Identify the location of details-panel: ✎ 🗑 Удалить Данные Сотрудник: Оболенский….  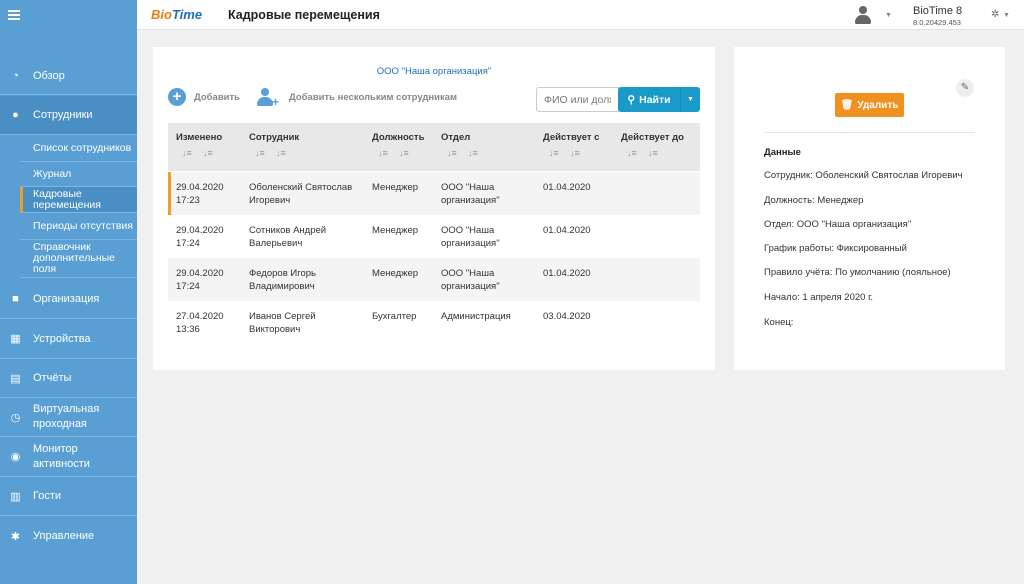
(869, 208).